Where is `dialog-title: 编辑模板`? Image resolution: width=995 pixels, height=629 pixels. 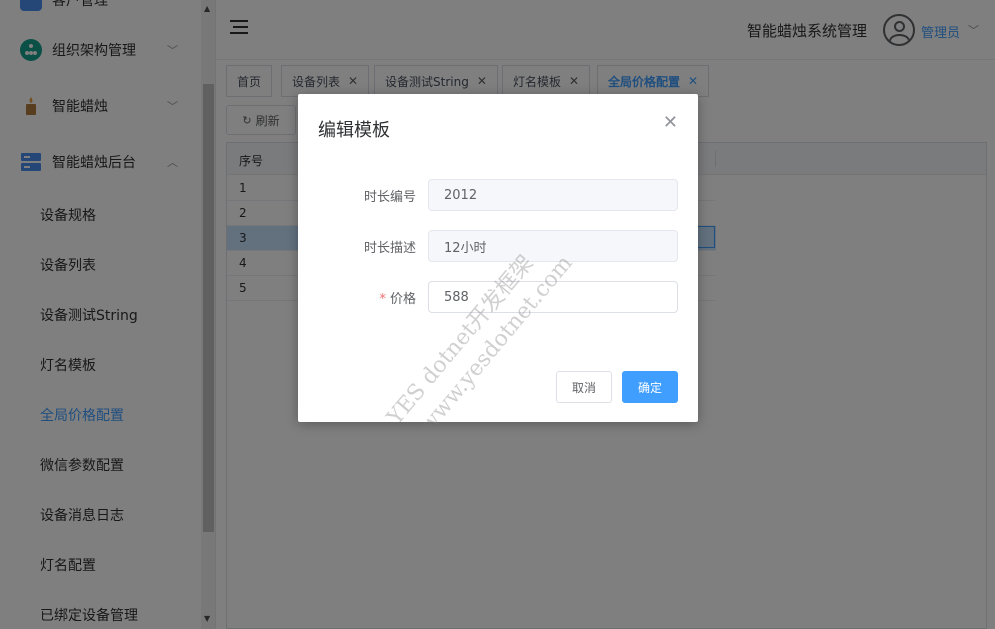
dialog-title: 编辑模板 is located at coordinates (354, 130).